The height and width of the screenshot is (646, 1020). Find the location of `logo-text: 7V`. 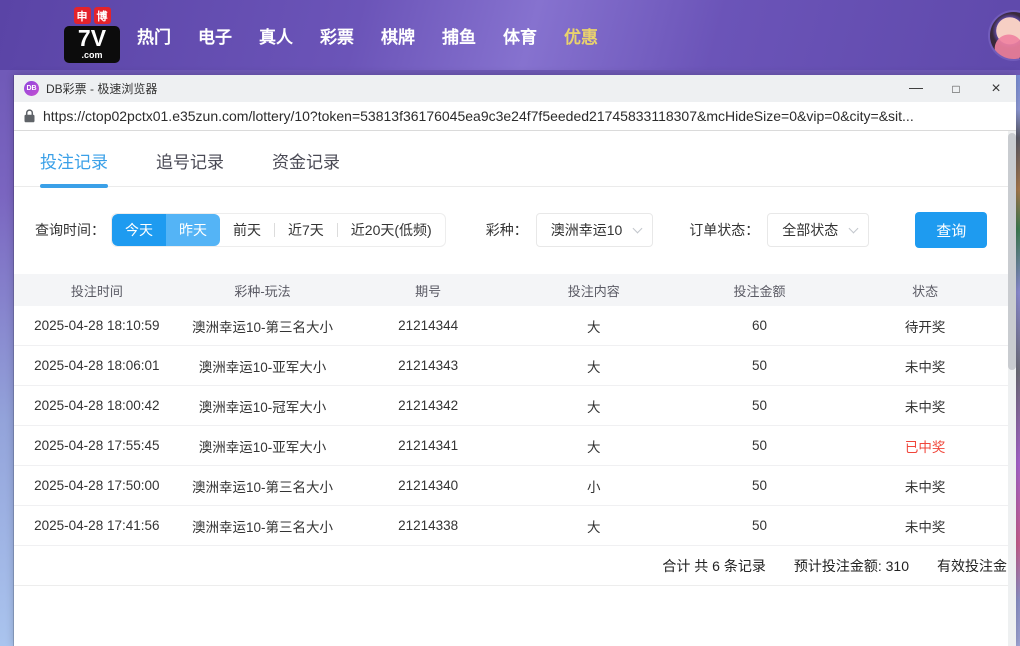

logo-text: 7V is located at coordinates (92, 38).